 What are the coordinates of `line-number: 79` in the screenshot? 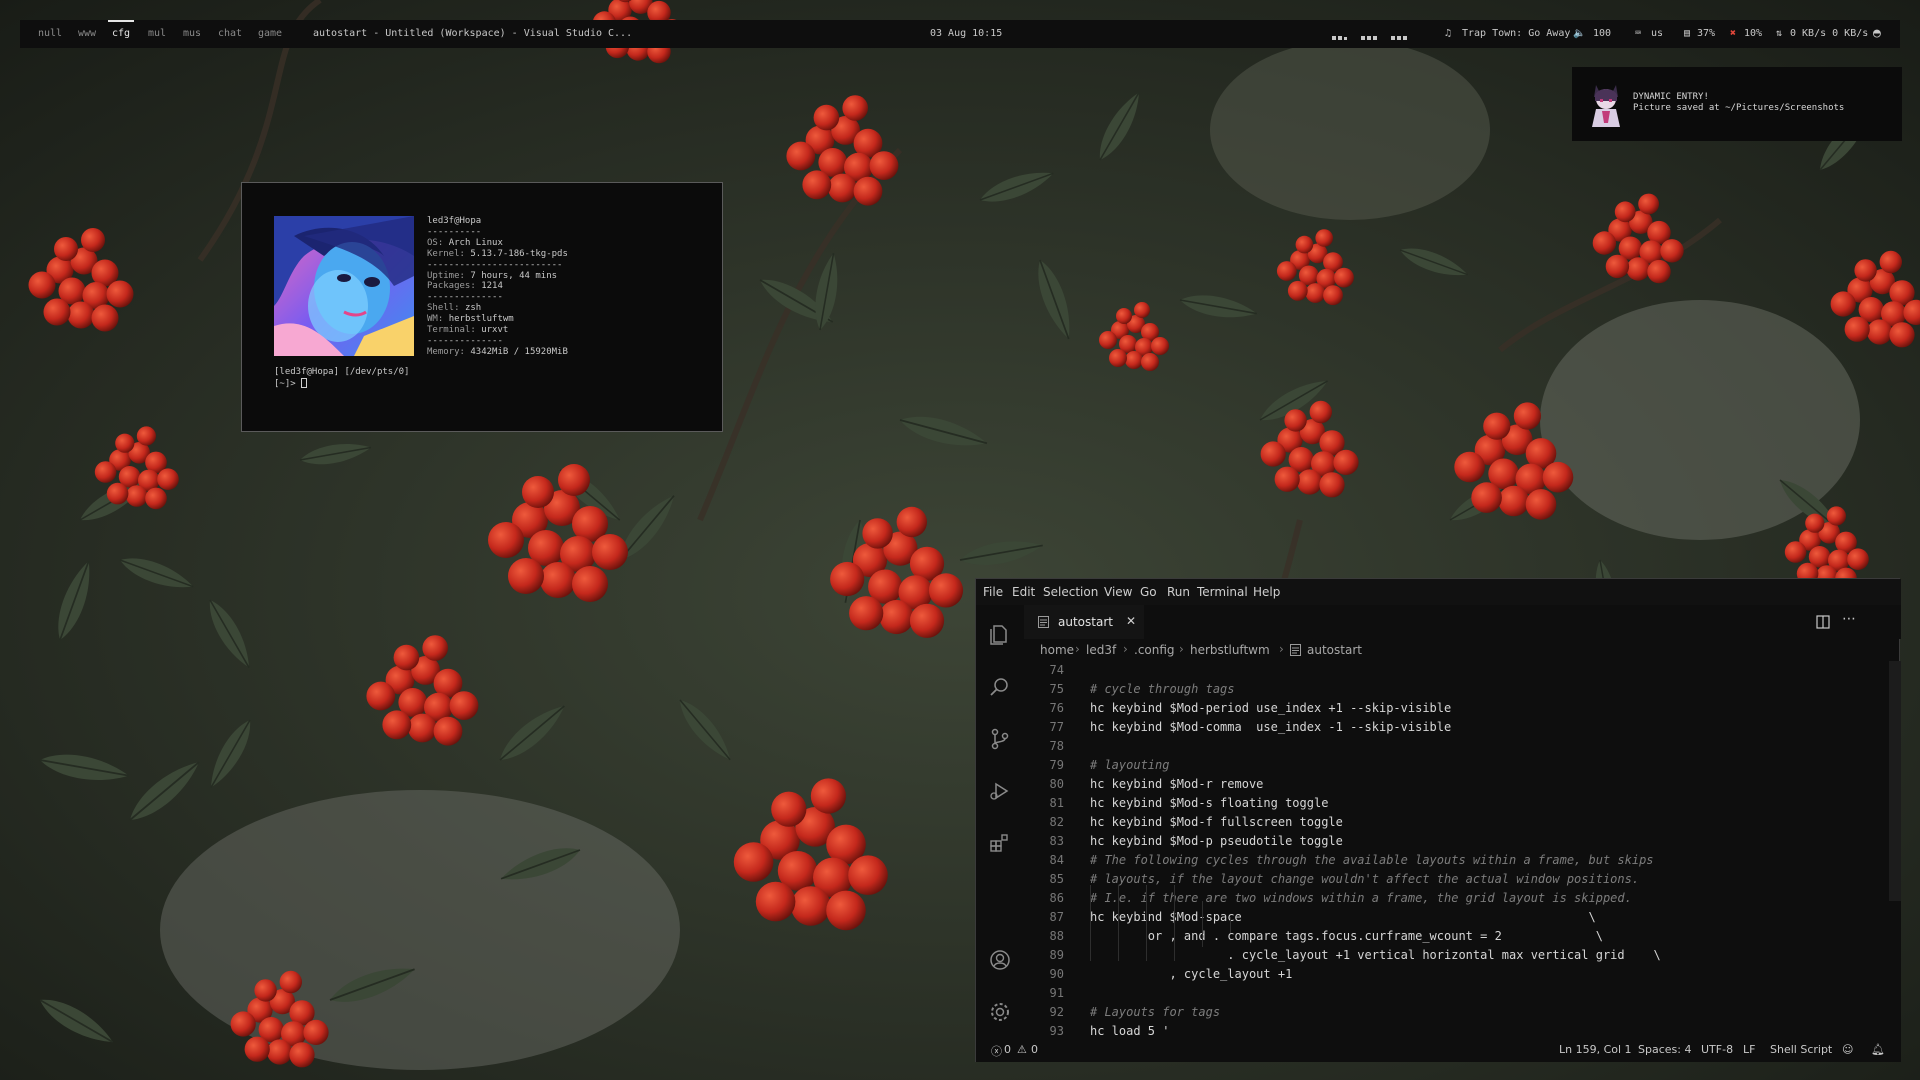 It's located at (1056, 765).